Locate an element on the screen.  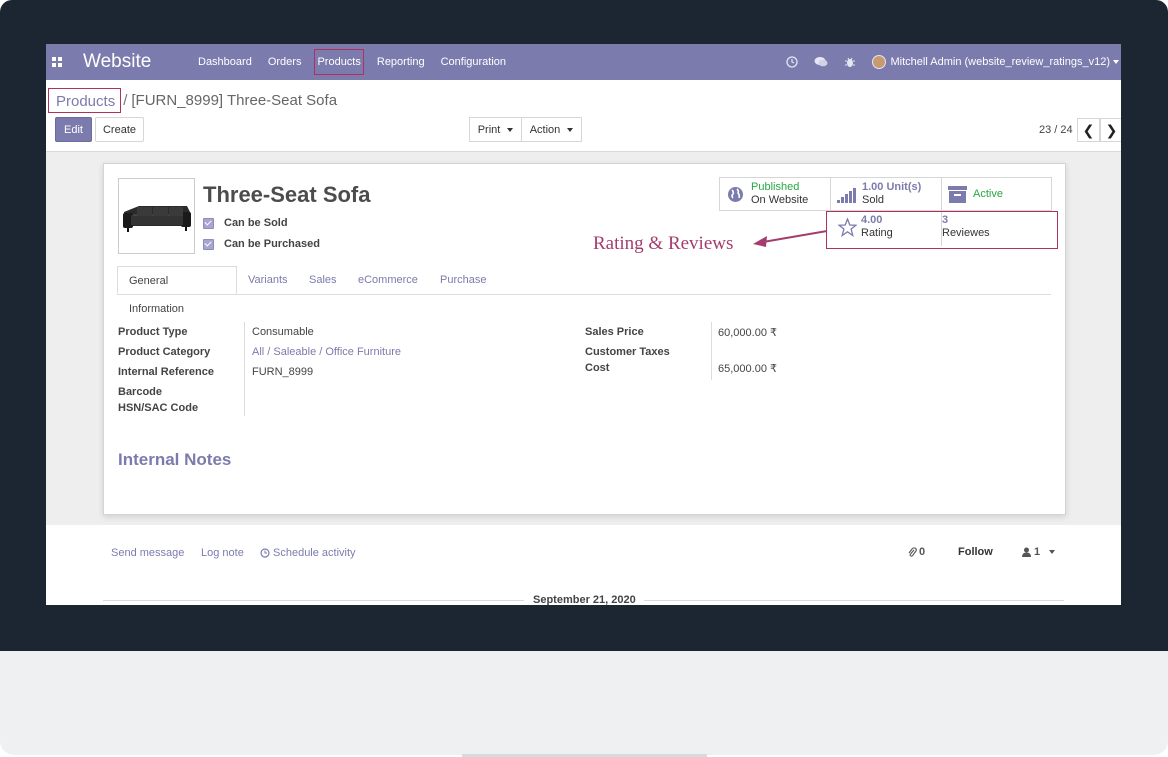
product-name: Three-Seat Sofa is located at coordinates (287, 194).